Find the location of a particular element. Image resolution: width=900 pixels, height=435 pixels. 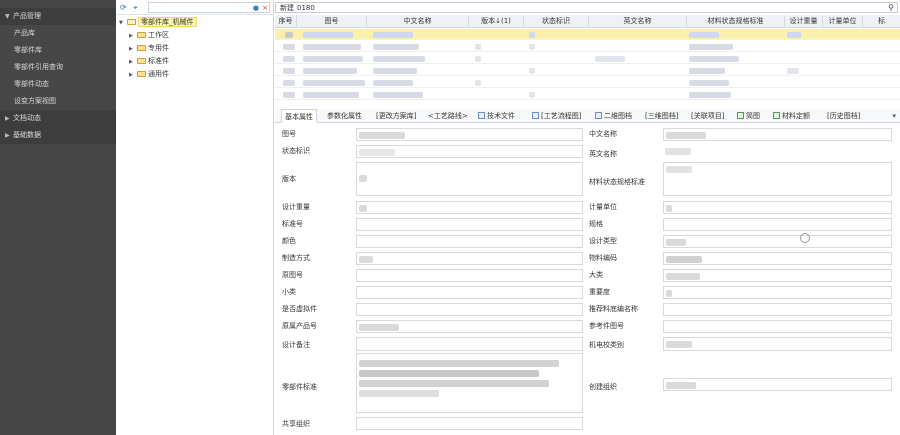

field-label: 参考件图号 is located at coordinates (606, 326).